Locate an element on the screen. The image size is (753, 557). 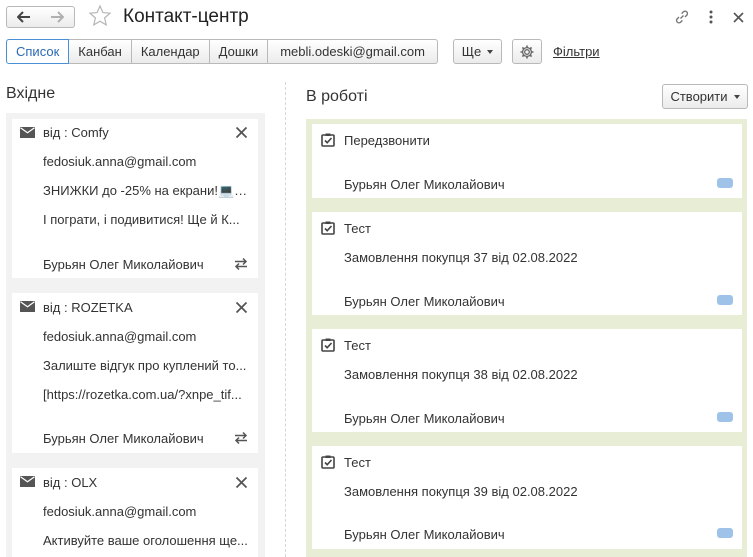
filters-link: Фільтри is located at coordinates (576, 51).